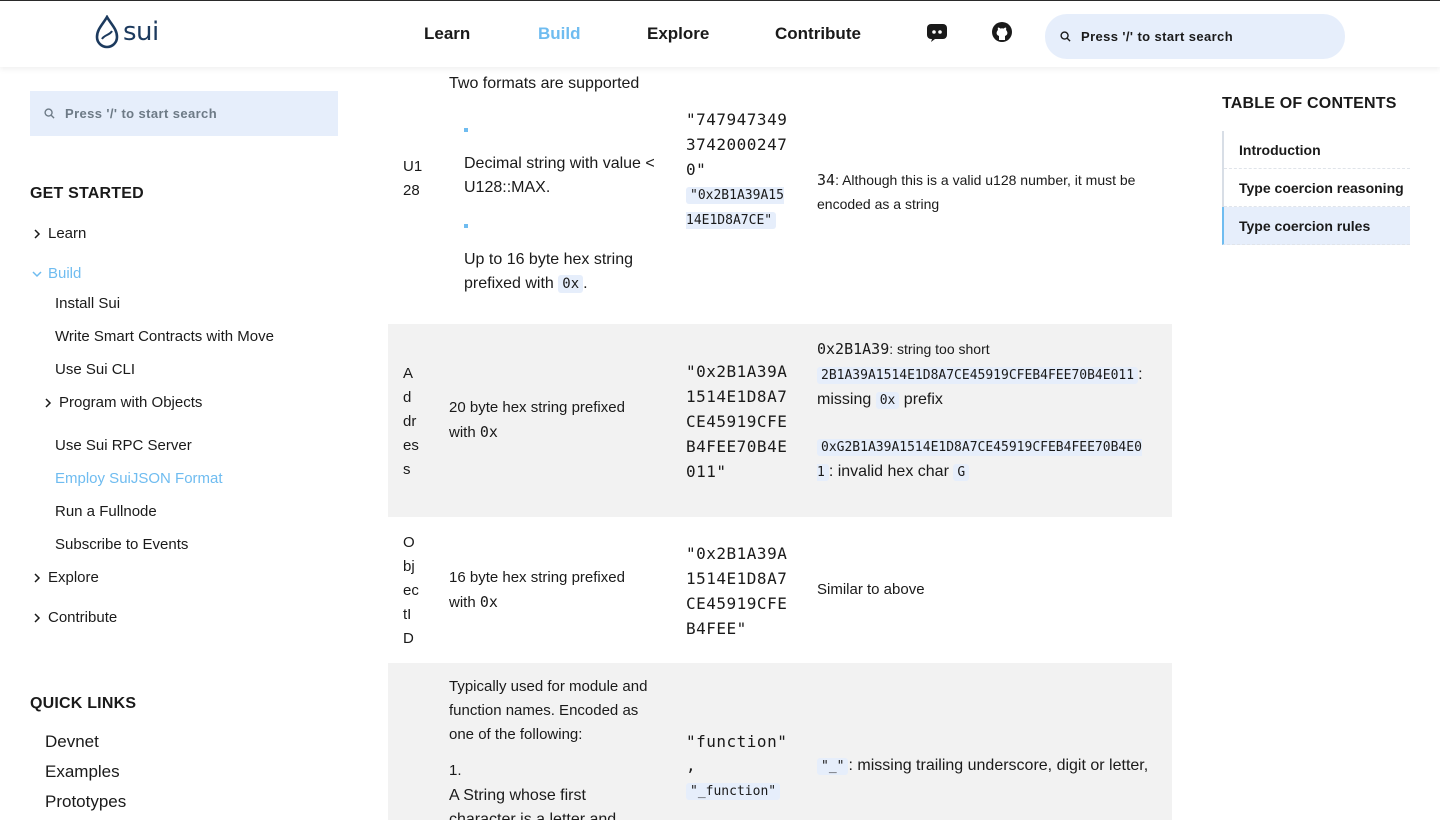  What do you see at coordinates (1316, 226) in the screenshot?
I see `toc-item-type-coercion-rules: Type coercion rules` at bounding box center [1316, 226].